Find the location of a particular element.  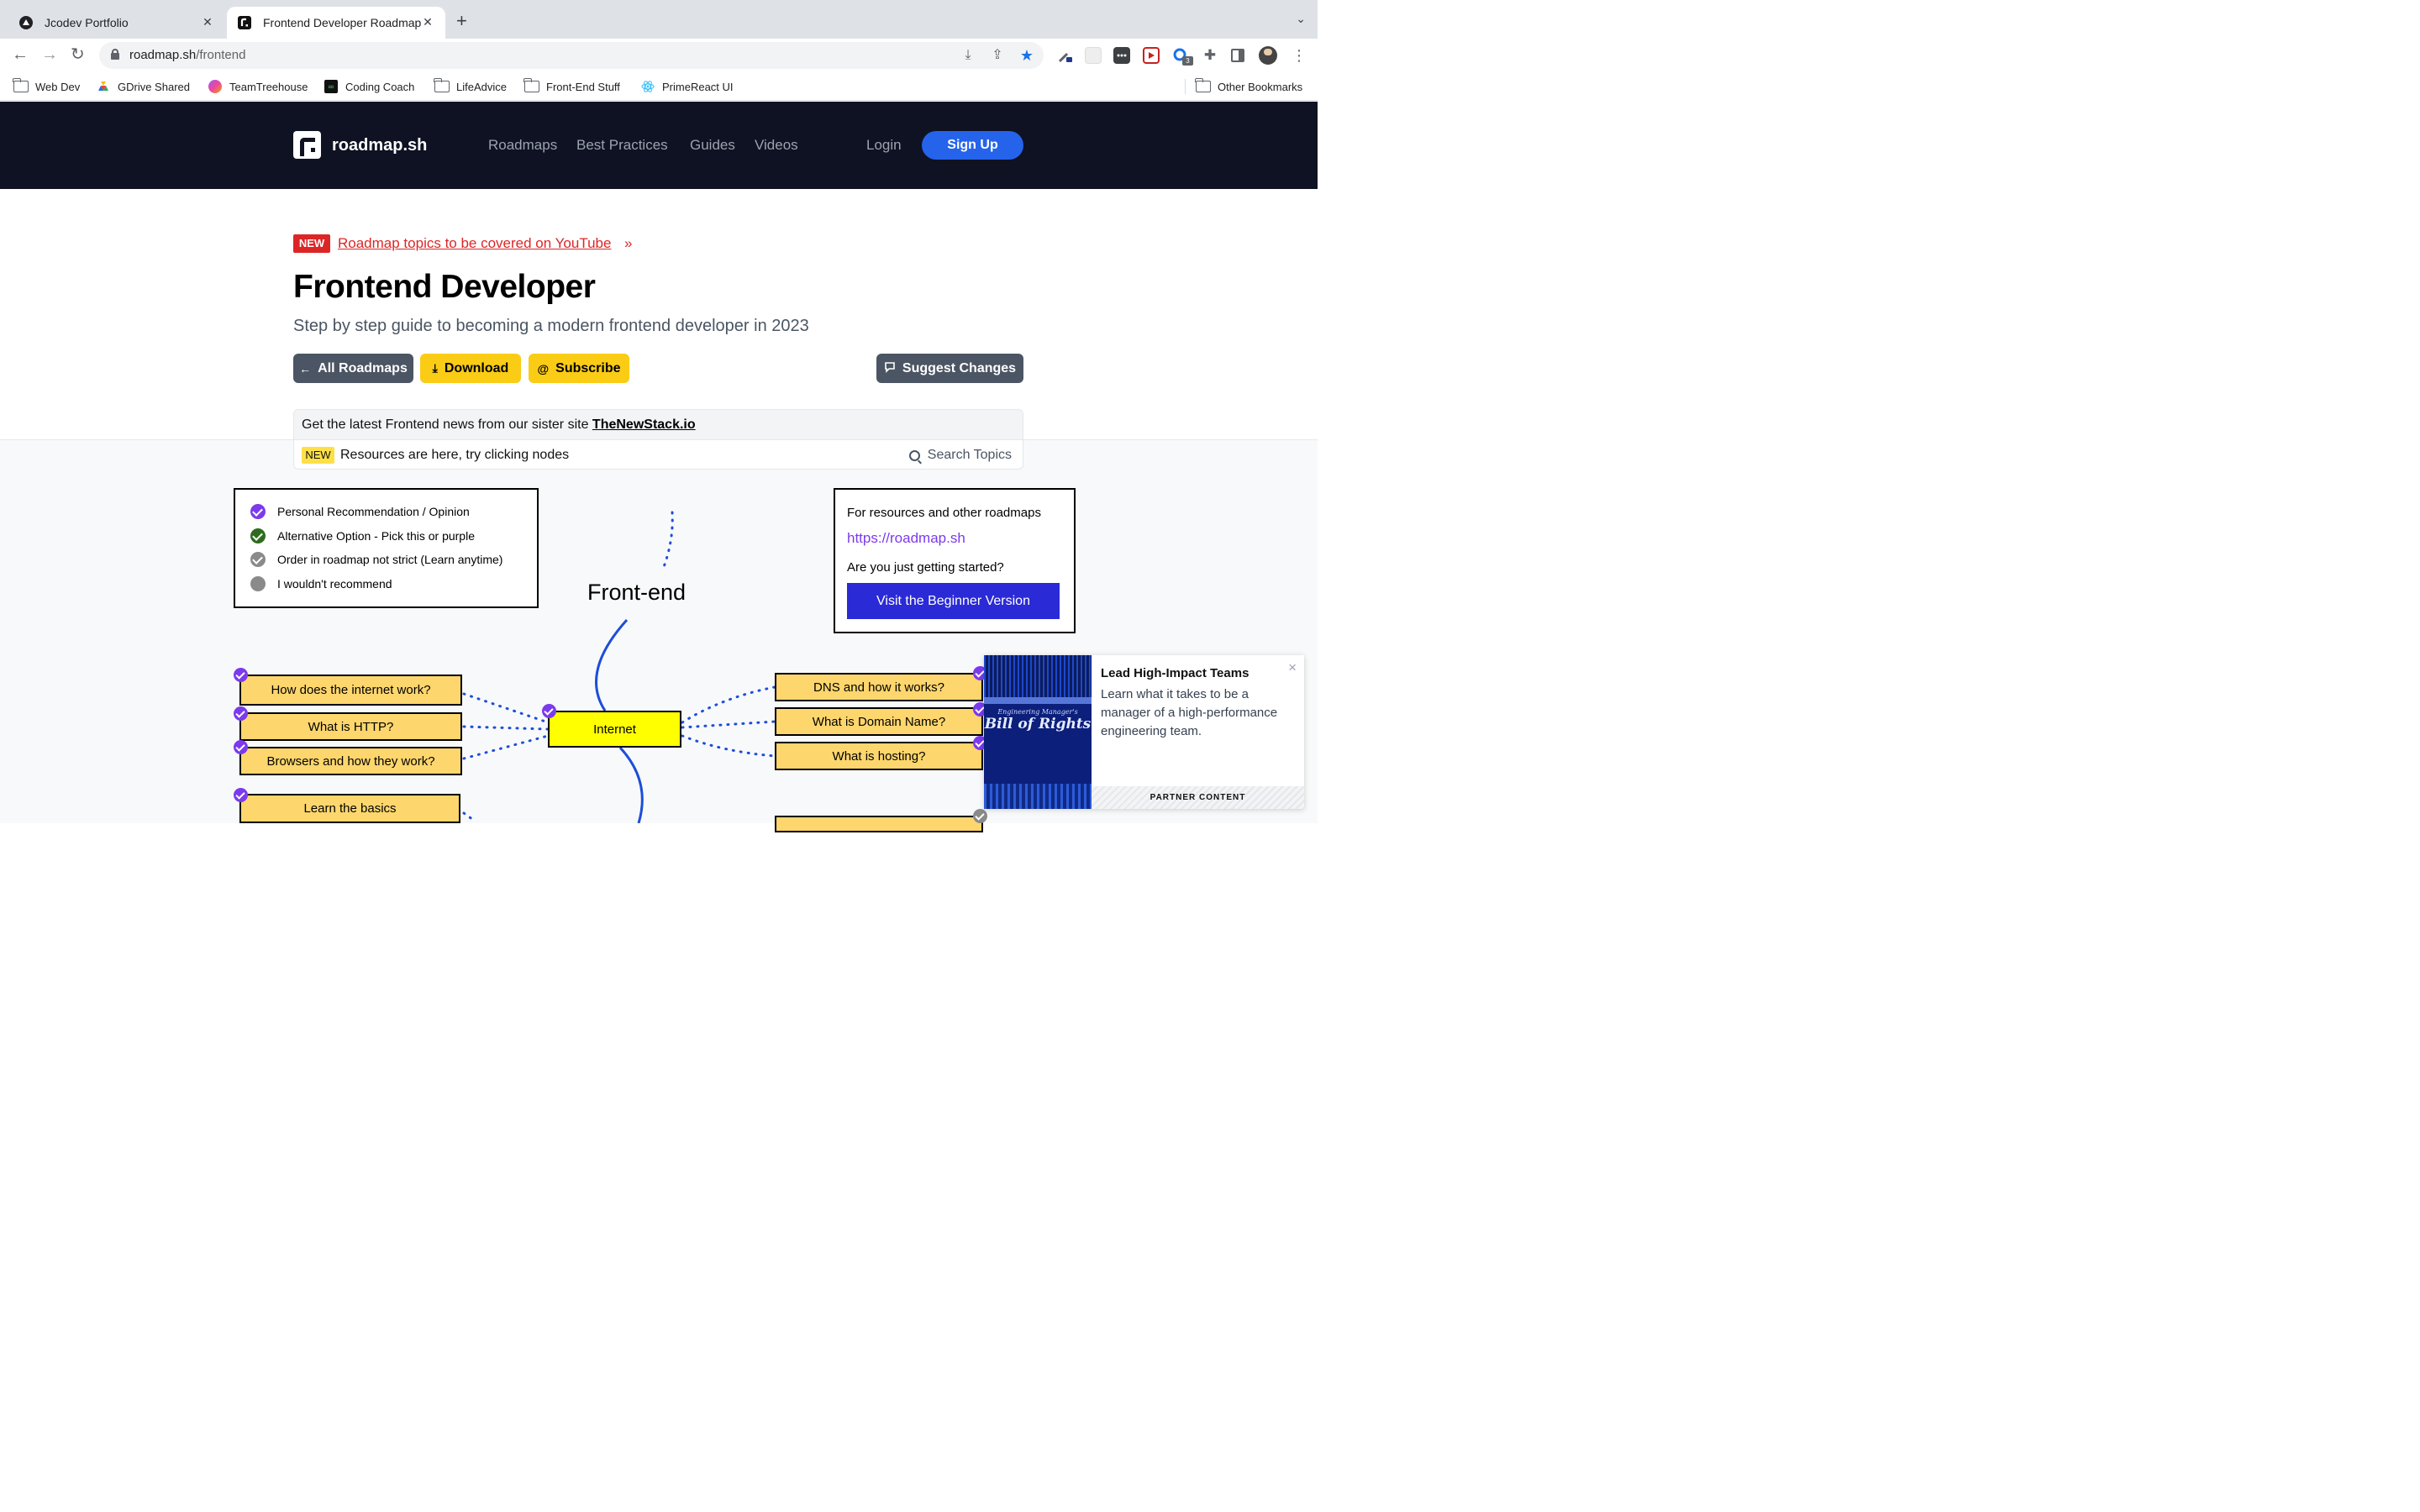

nav-best-practices: Best Practices is located at coordinates (622, 145).